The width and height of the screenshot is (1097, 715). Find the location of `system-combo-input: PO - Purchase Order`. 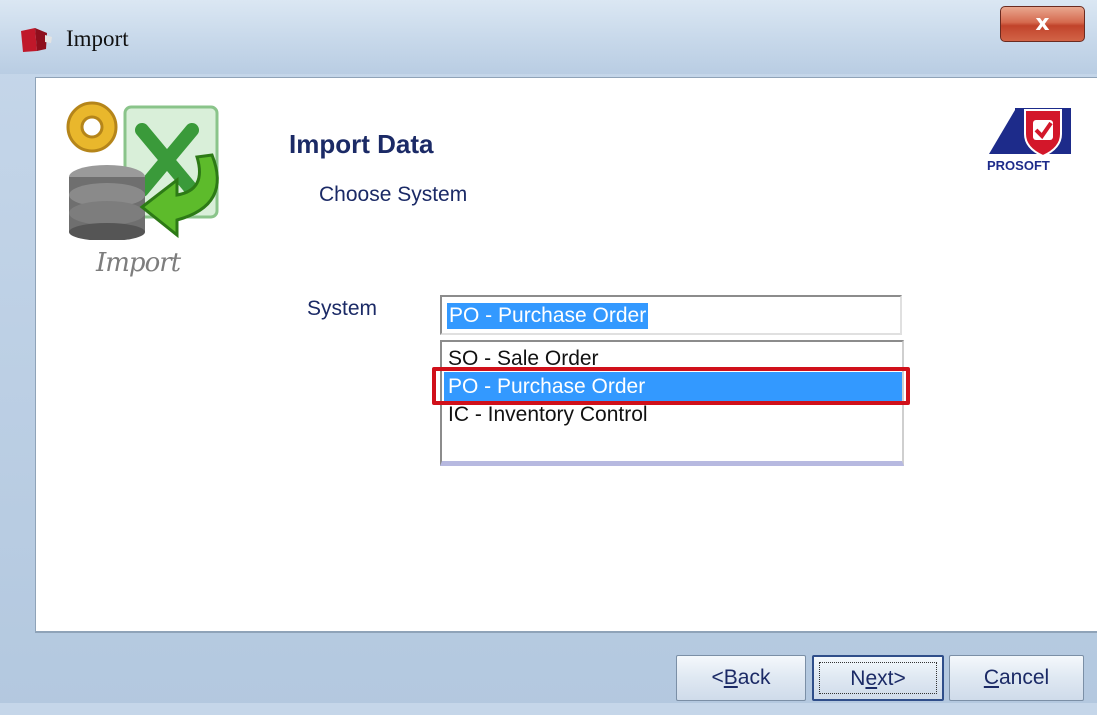

system-combo-input: PO - Purchase Order is located at coordinates (671, 315).